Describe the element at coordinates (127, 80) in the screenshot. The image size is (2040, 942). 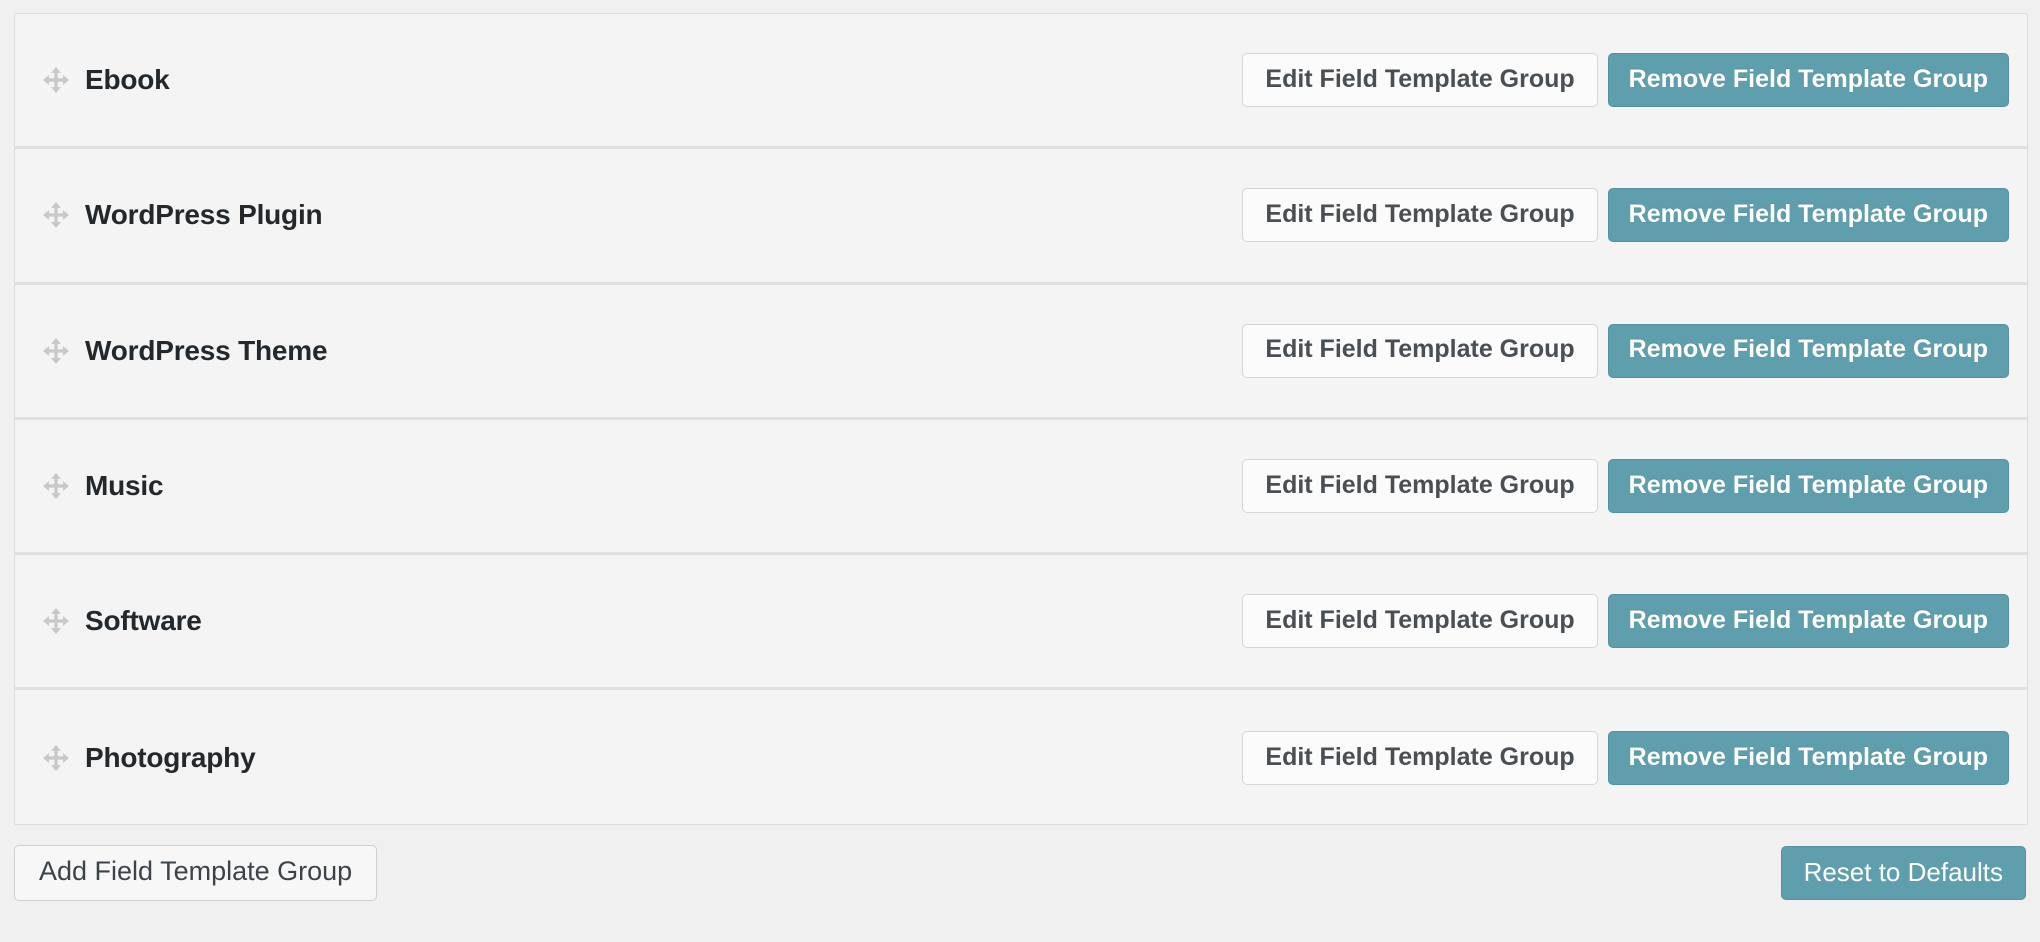
I see `group-name-label: Ebook` at that location.